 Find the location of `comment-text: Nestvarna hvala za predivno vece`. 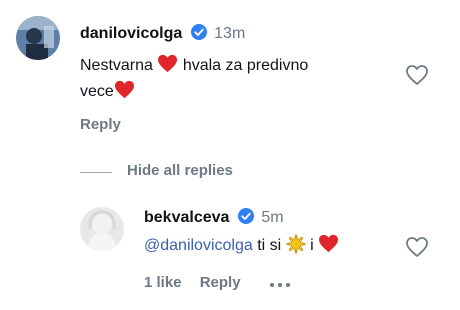

comment-text: Nestvarna hvala za predivno vece is located at coordinates (230, 79).